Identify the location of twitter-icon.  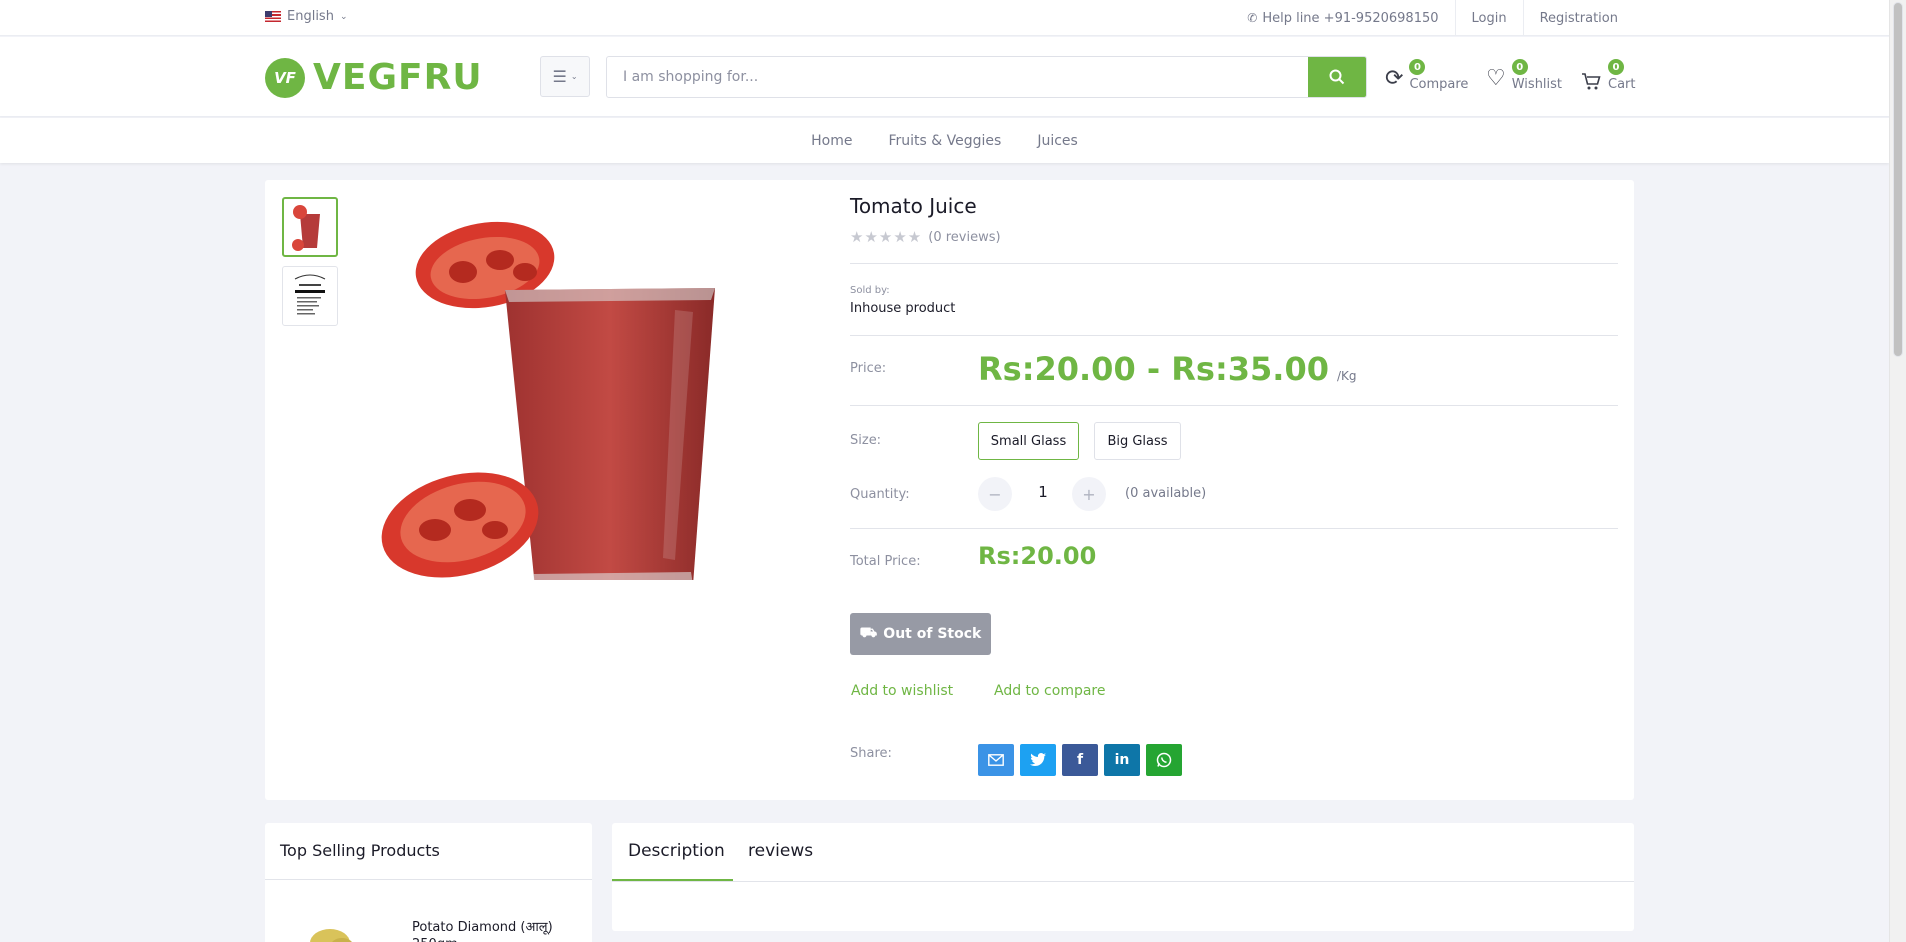
(1038, 759).